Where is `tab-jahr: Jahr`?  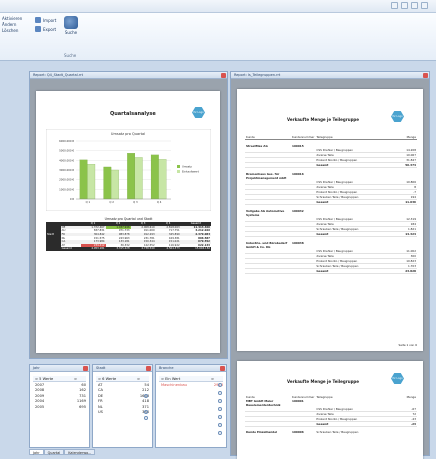 tab-jahr: Jahr is located at coordinates (36, 452).